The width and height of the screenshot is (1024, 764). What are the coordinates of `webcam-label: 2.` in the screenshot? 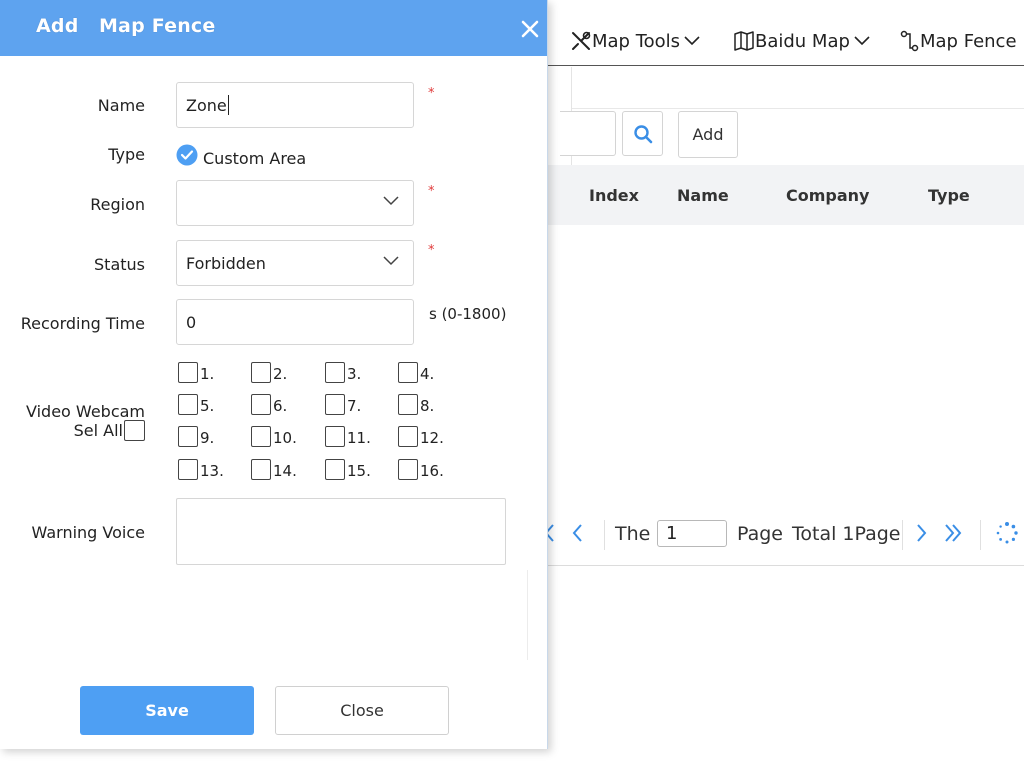 It's located at (280, 374).